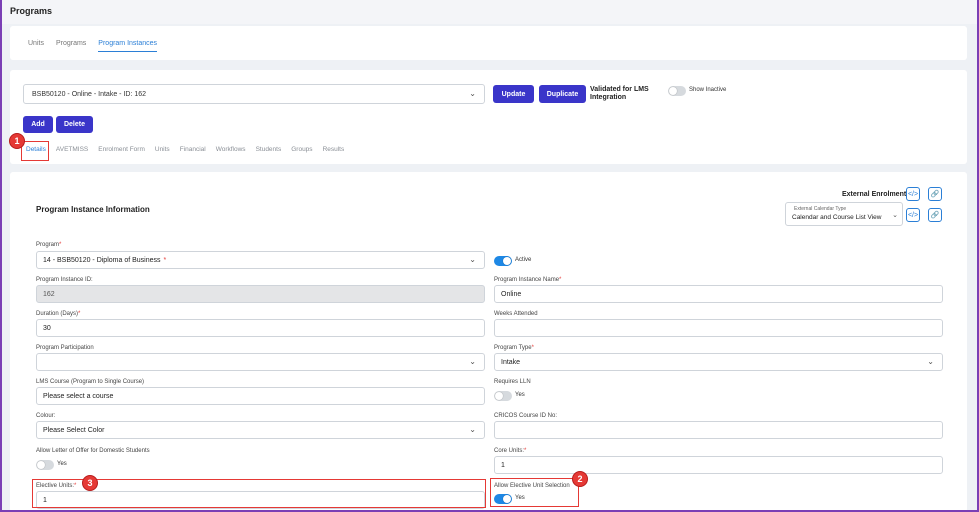 Image resolution: width=979 pixels, height=512 pixels. What do you see at coordinates (17, 141) in the screenshot?
I see `annotation-badge-1: 1` at bounding box center [17, 141].